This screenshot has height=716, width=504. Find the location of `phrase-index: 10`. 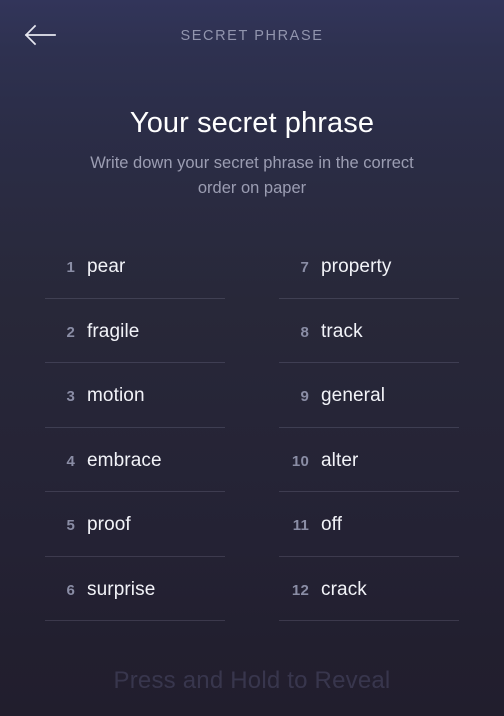

phrase-index: 10 is located at coordinates (300, 461).